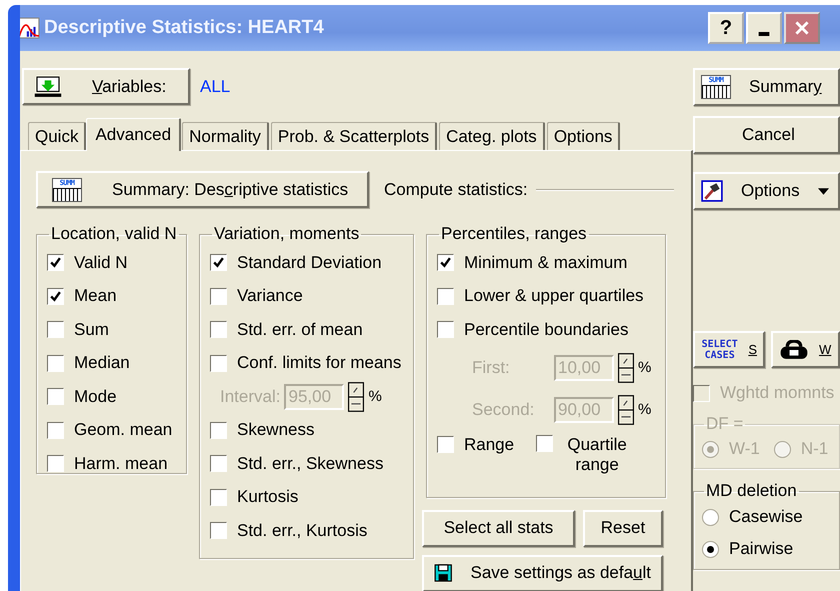 Image resolution: width=840 pixels, height=591 pixels. Describe the element at coordinates (123, 430) in the screenshot. I see `checkbox-label: Geom. mean` at that location.